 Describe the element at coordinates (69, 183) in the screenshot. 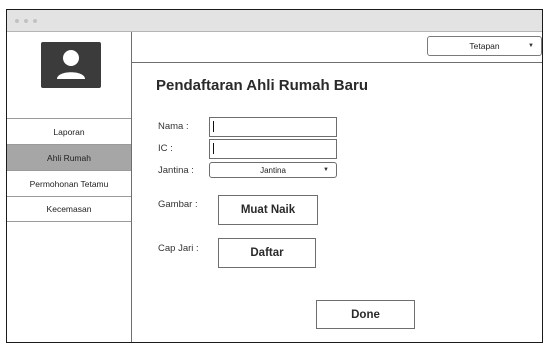

I see `sidebar-item-permohonan-tetamu: Permohonan Tetamu` at that location.